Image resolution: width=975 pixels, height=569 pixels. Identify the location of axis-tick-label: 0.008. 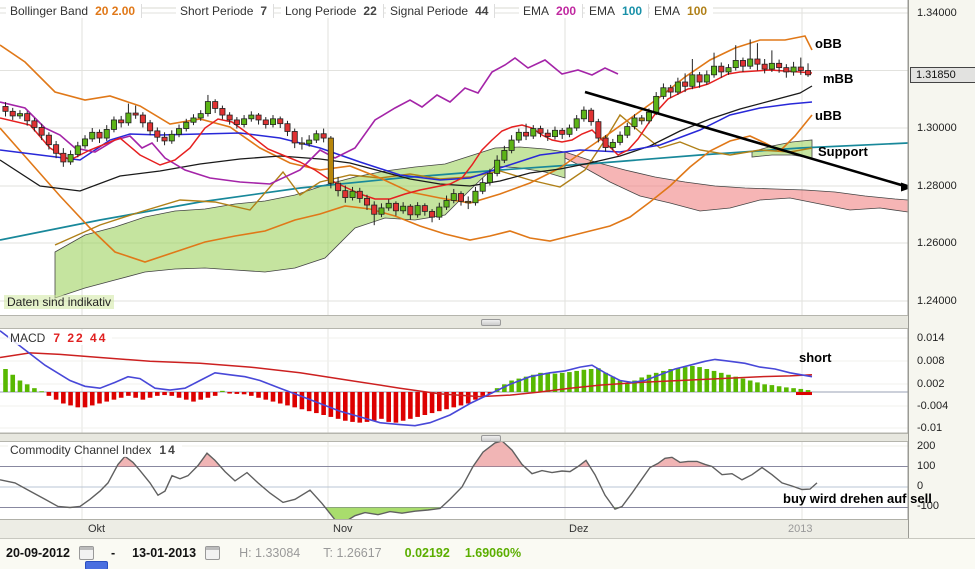
(931, 361).